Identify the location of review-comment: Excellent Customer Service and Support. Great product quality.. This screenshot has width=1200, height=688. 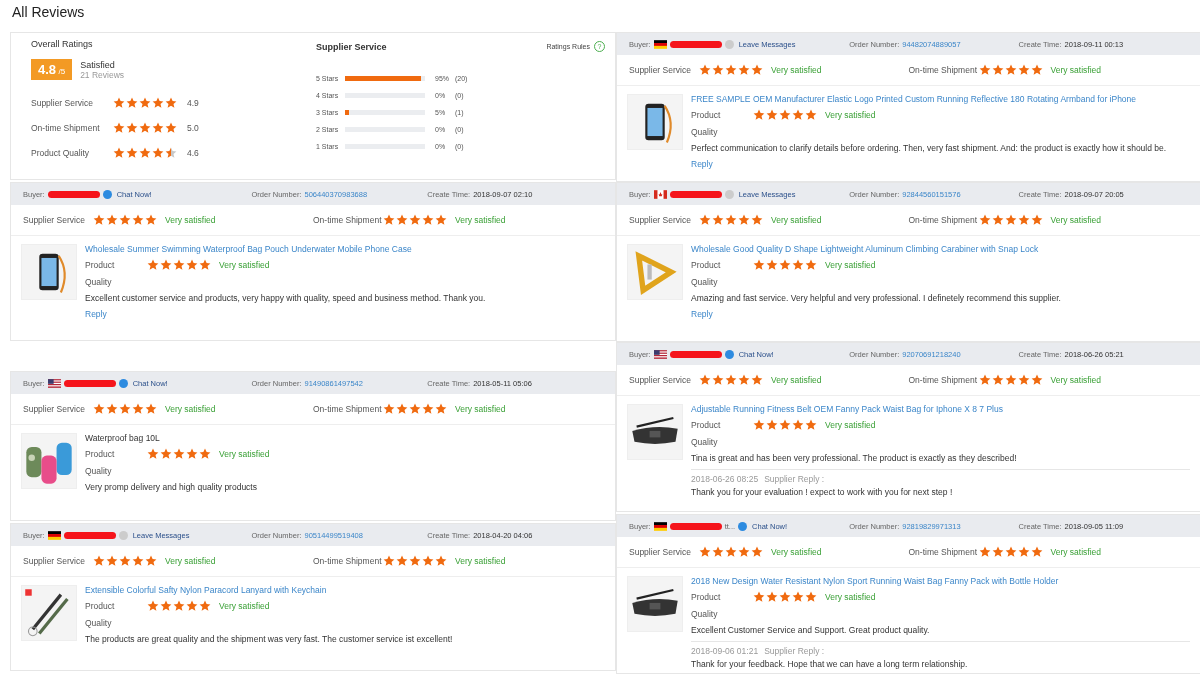
(811, 630).